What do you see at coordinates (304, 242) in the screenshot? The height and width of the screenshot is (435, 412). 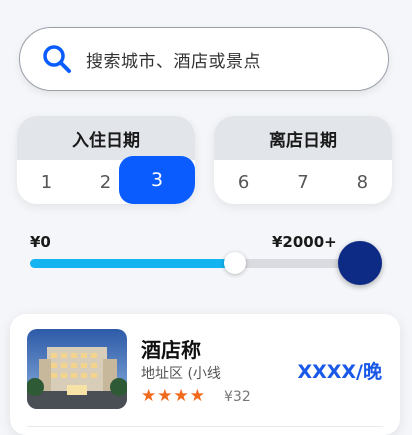 I see `price-max-label: ¥2000+` at bounding box center [304, 242].